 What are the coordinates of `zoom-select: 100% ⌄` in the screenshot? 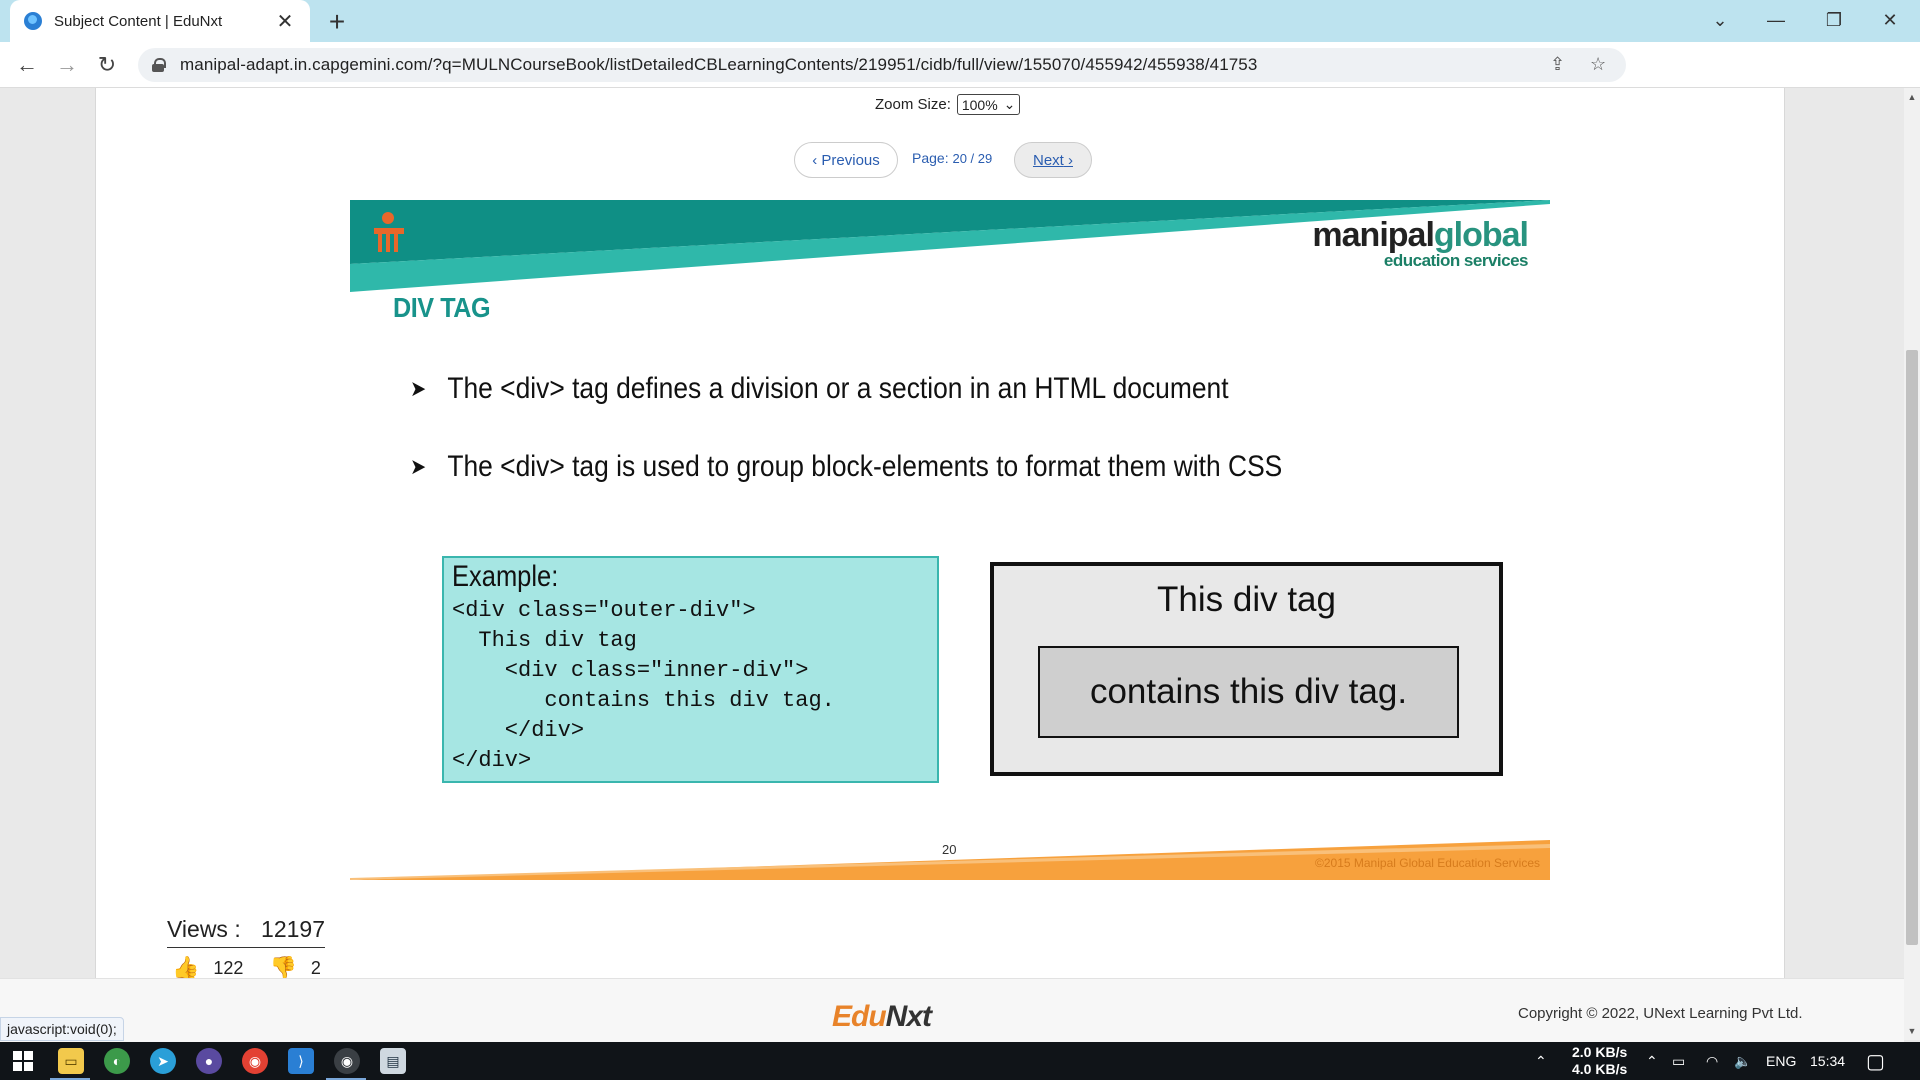 It's located at (988, 104).